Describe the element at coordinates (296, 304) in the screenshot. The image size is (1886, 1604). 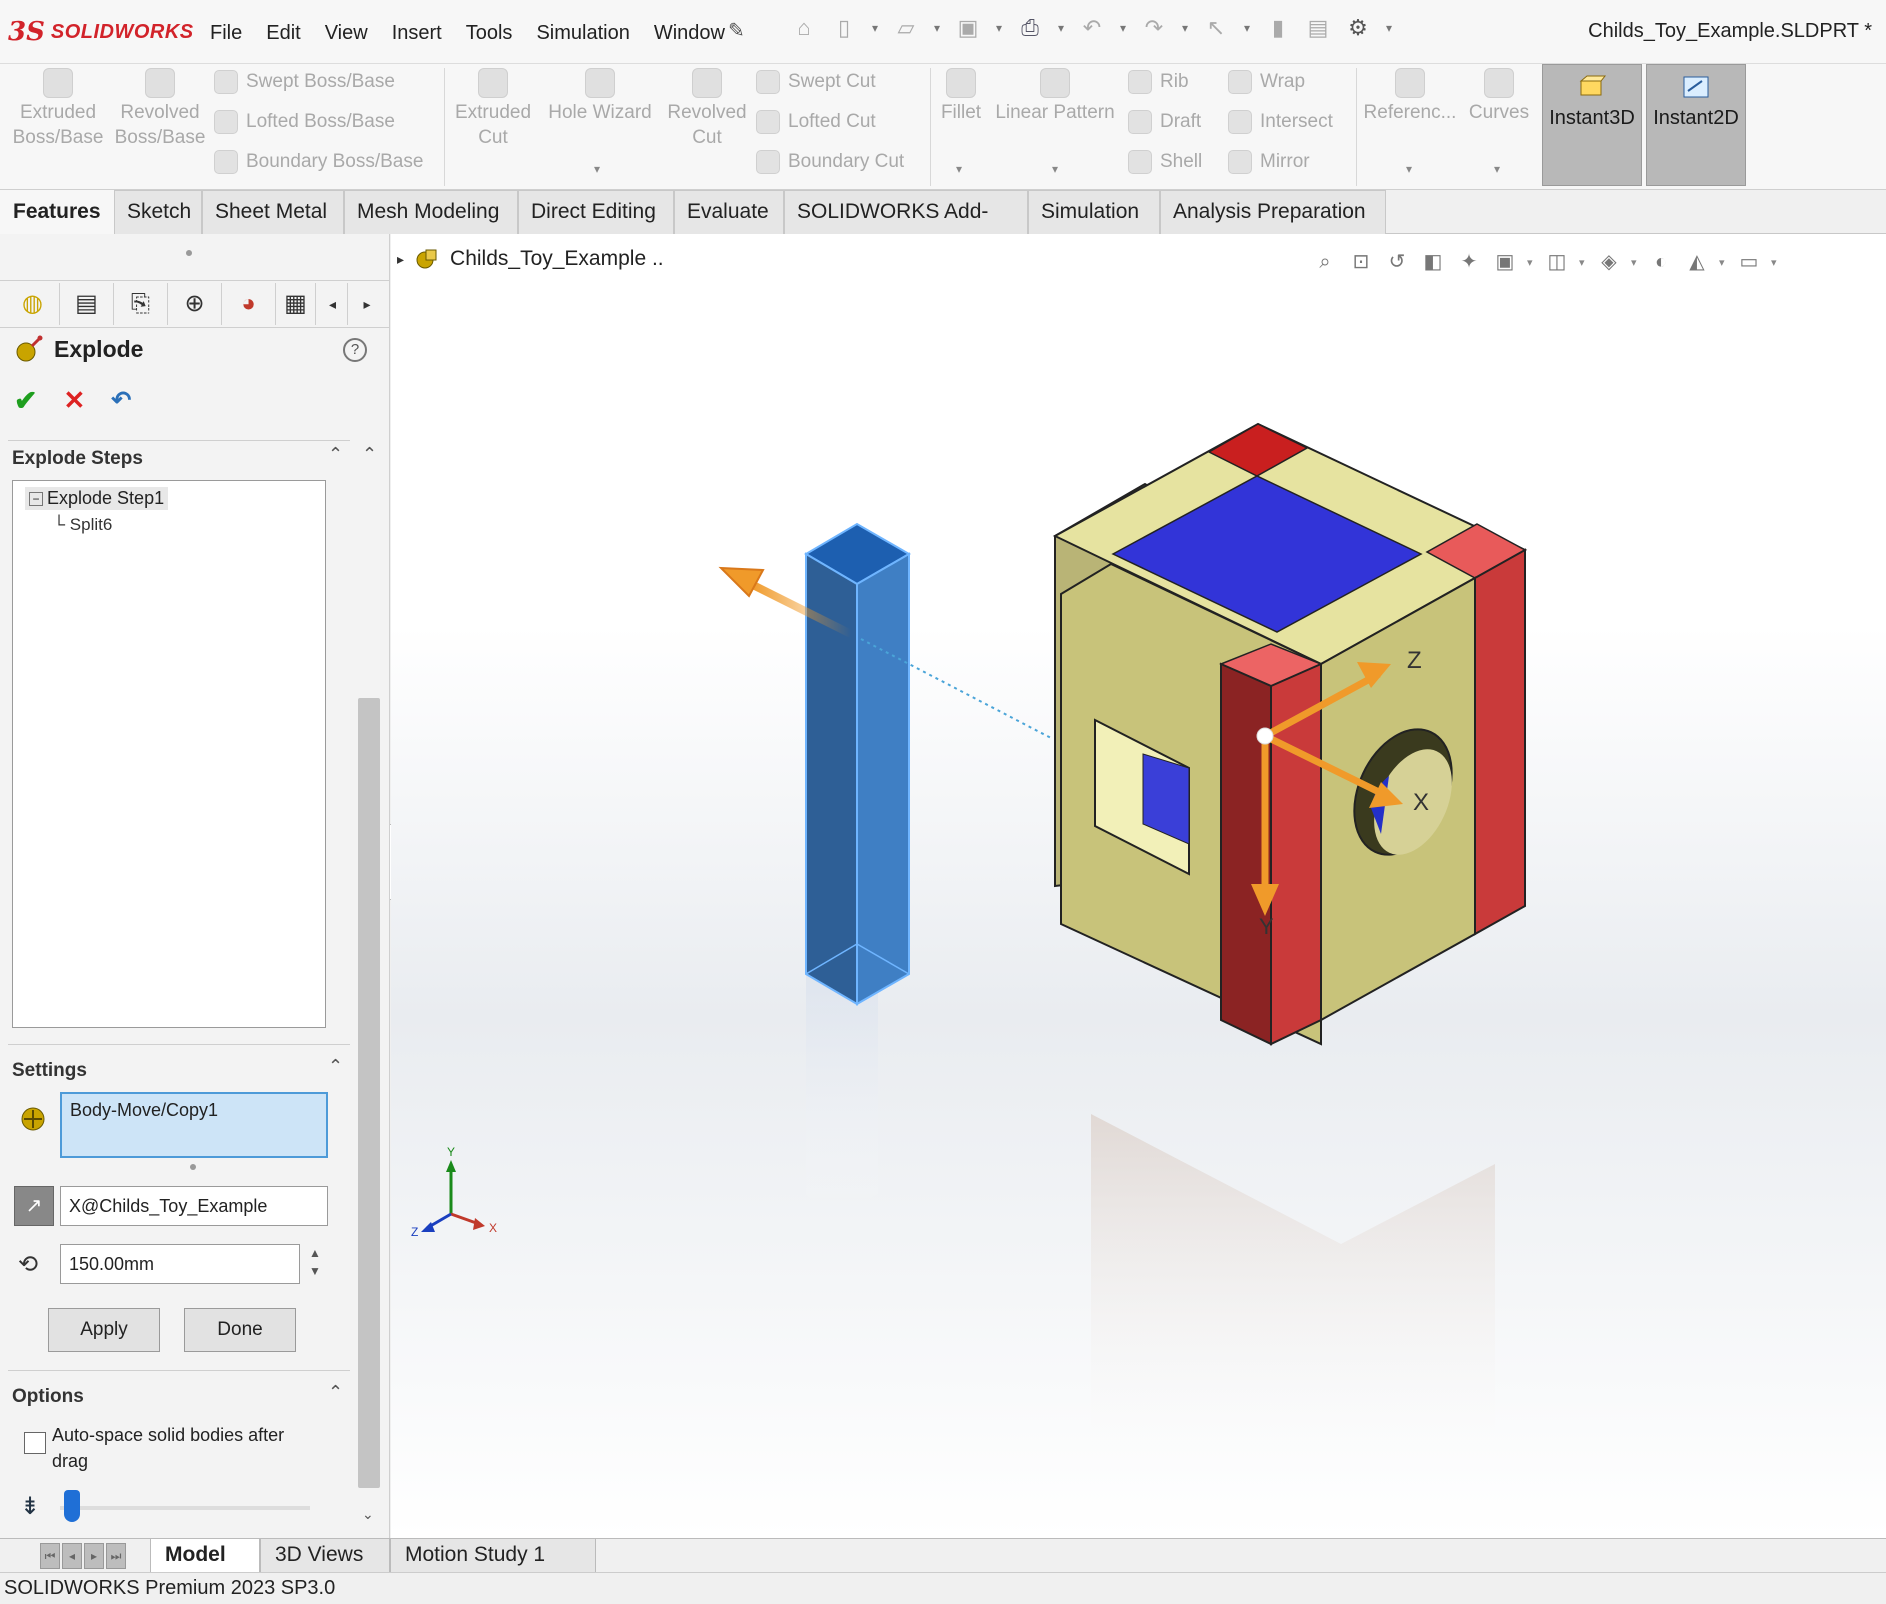
I see `cam-manager-icon: ▦` at that location.